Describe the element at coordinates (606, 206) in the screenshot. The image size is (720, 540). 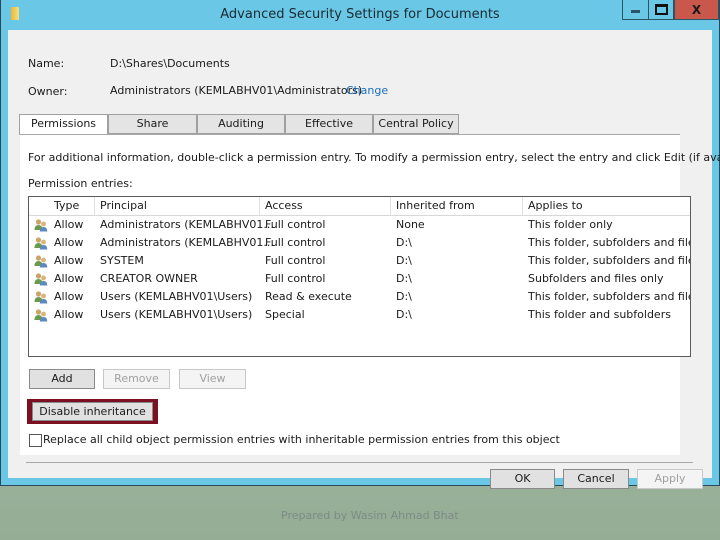
I see `column-header-applies-to: Applies to` at that location.